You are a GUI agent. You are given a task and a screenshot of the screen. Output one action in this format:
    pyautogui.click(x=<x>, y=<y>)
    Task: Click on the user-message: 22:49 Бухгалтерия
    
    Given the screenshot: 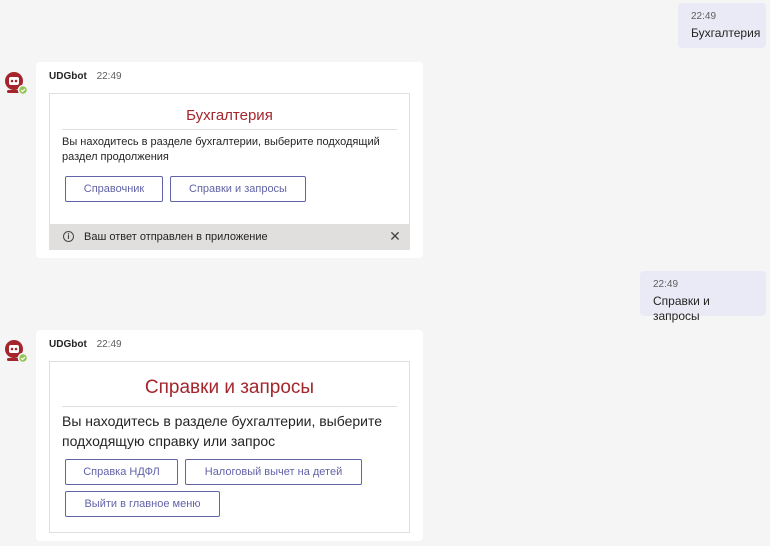 What is the action you would take?
    pyautogui.click(x=722, y=25)
    